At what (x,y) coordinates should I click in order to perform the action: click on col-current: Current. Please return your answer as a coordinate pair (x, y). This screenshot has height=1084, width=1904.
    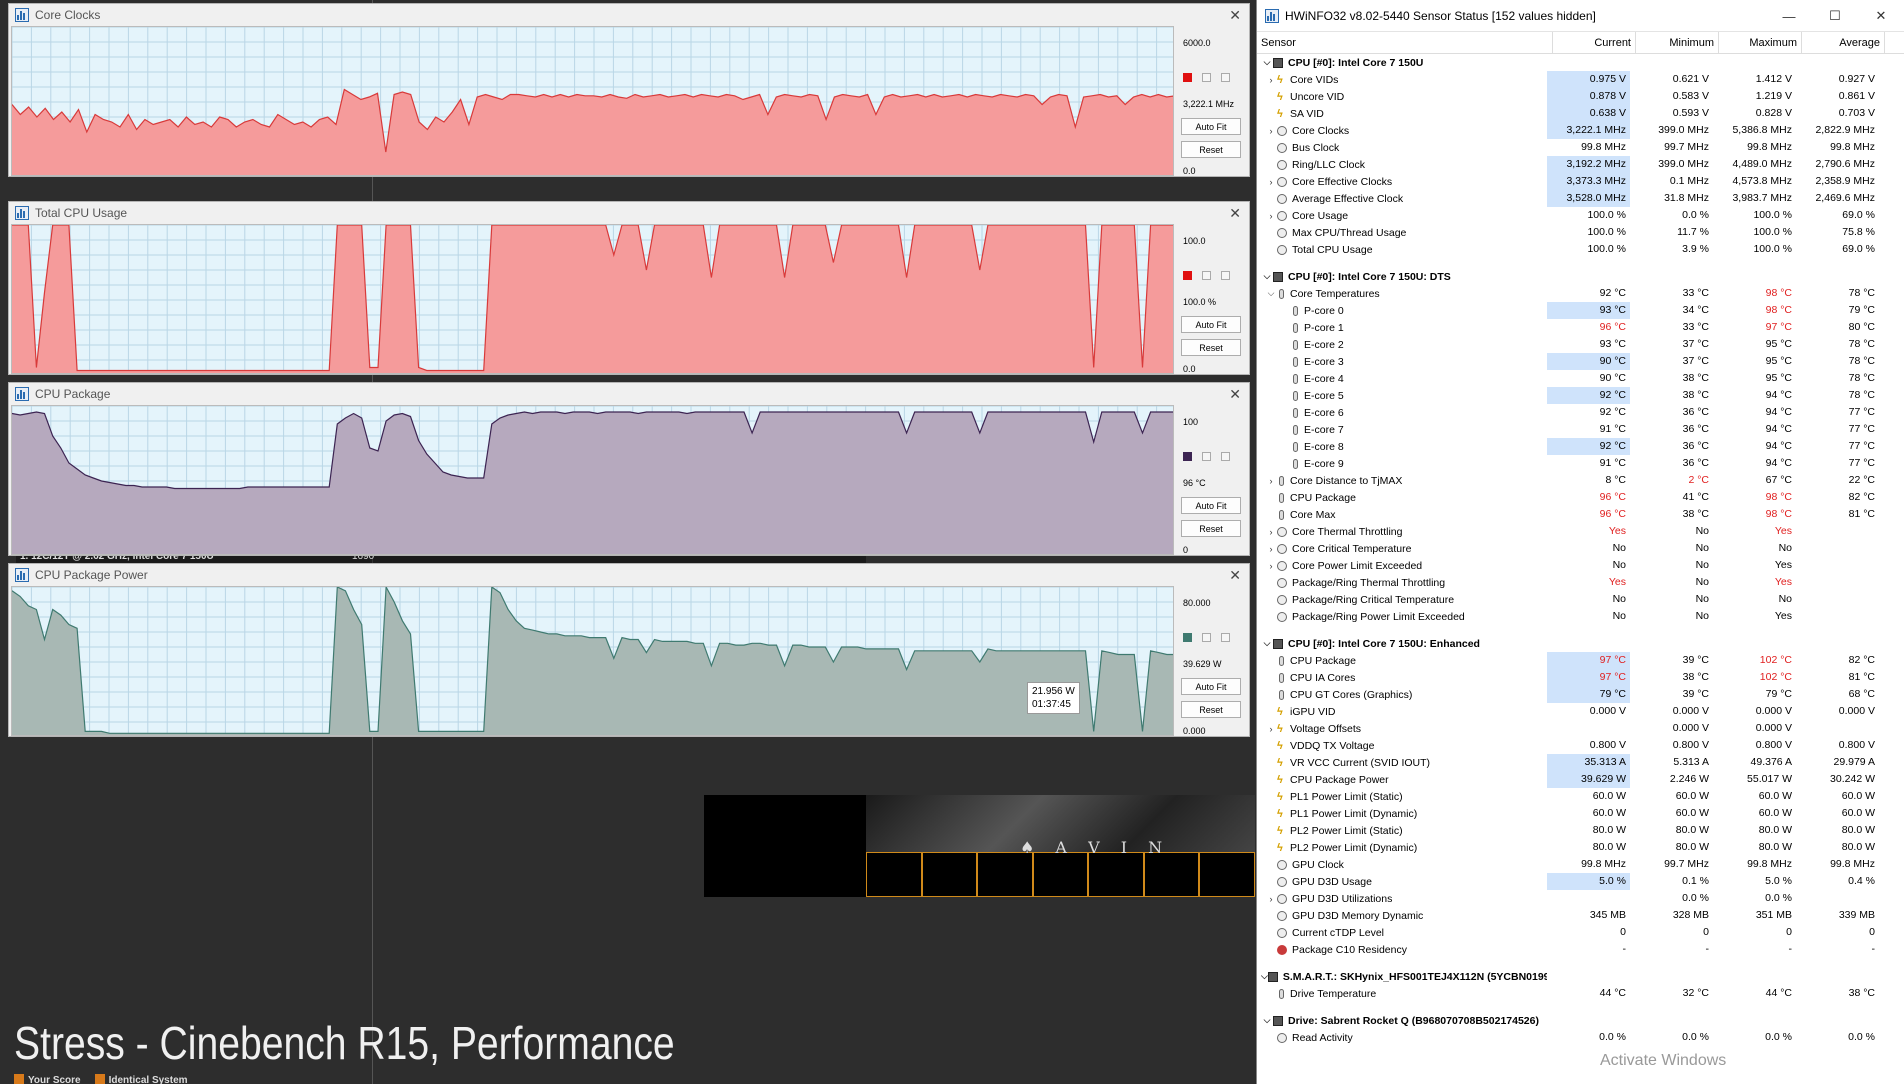
    Looking at the image, I should click on (1594, 42).